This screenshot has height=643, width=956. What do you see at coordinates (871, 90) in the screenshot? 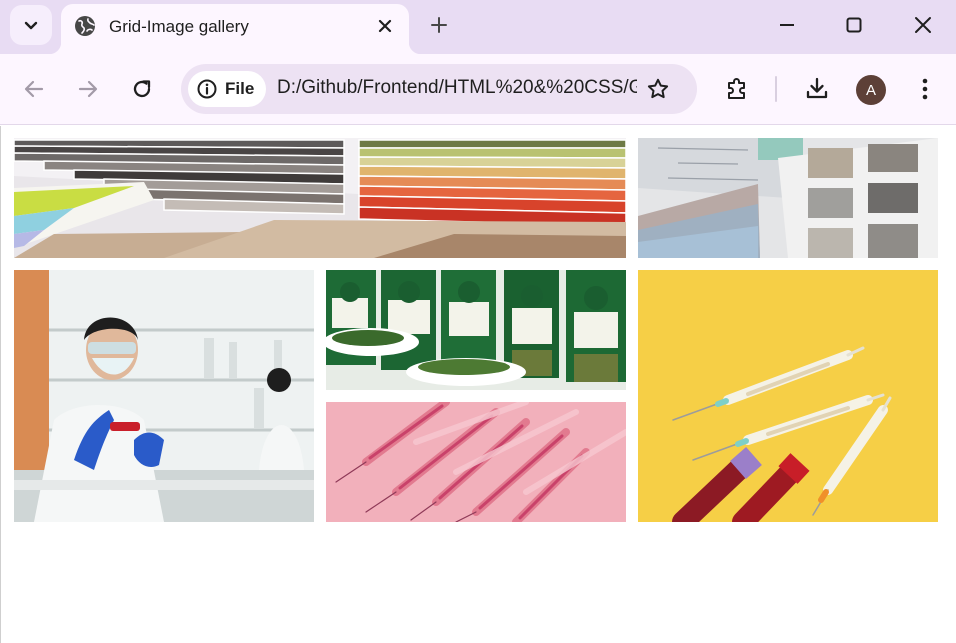
I see `profile-avatar: A` at bounding box center [871, 90].